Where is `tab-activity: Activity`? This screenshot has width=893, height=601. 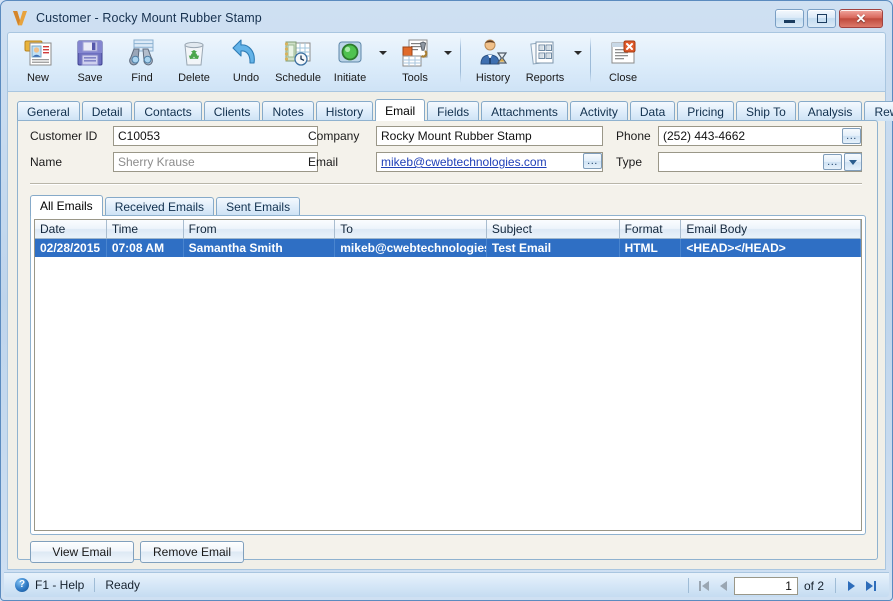 tab-activity: Activity is located at coordinates (598, 111).